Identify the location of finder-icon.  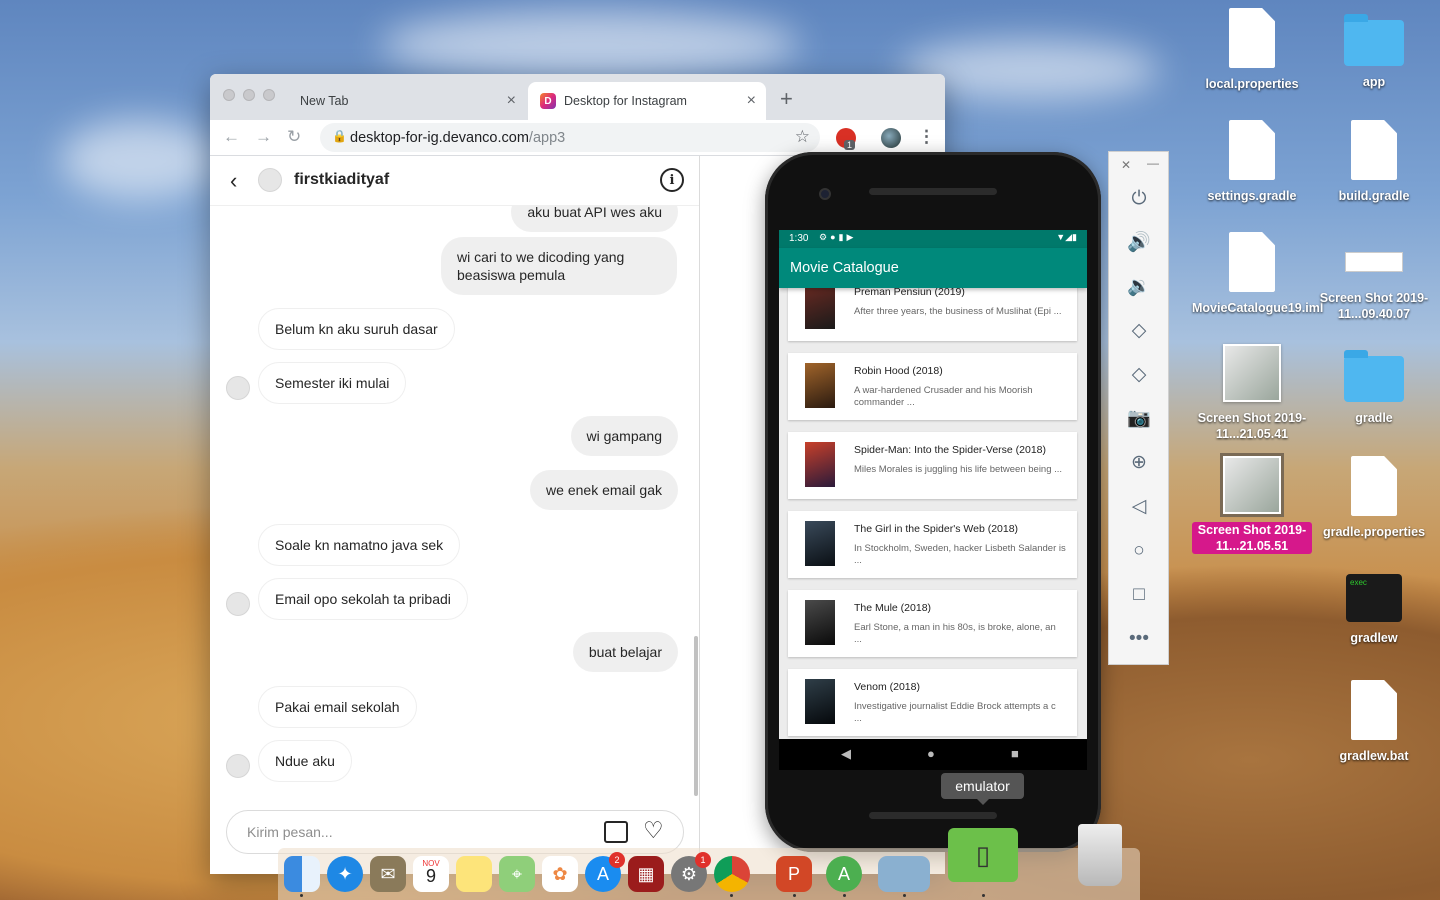
(302, 874).